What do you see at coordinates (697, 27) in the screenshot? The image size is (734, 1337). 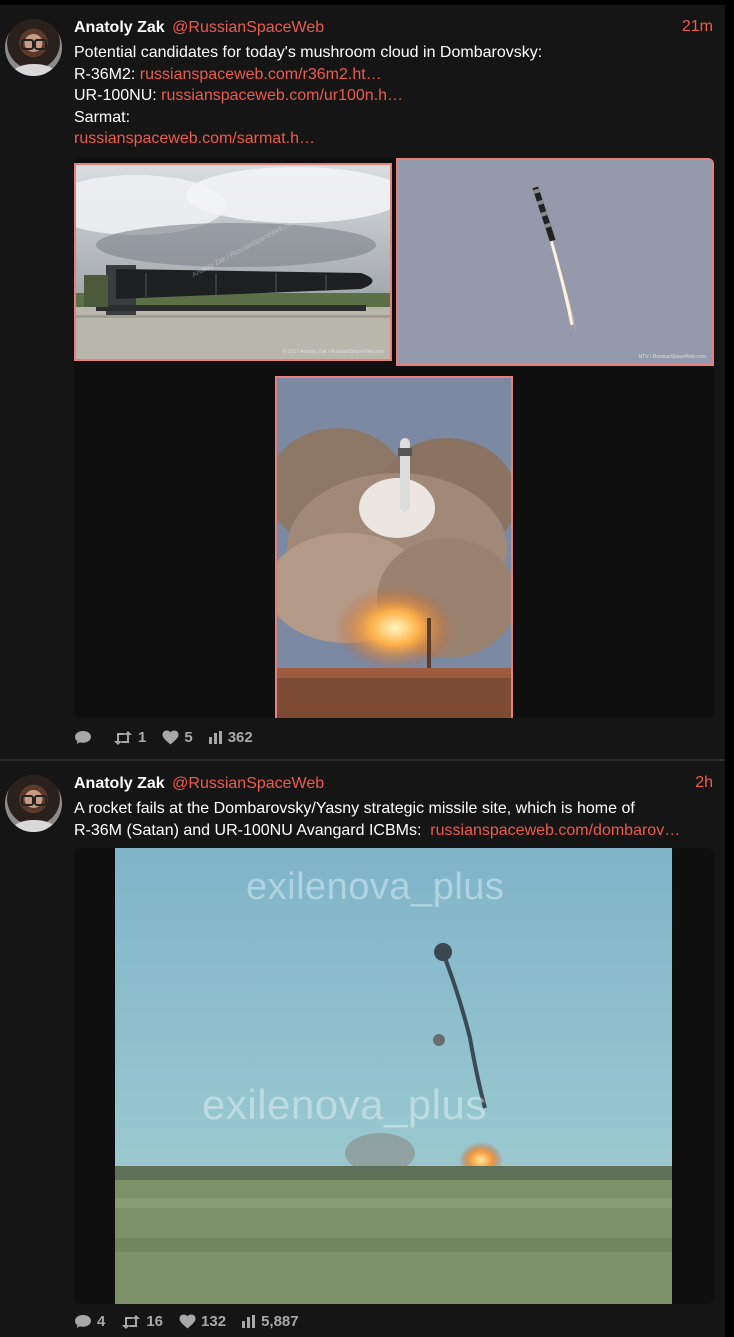 I see `tweet-timestamp: 21m` at bounding box center [697, 27].